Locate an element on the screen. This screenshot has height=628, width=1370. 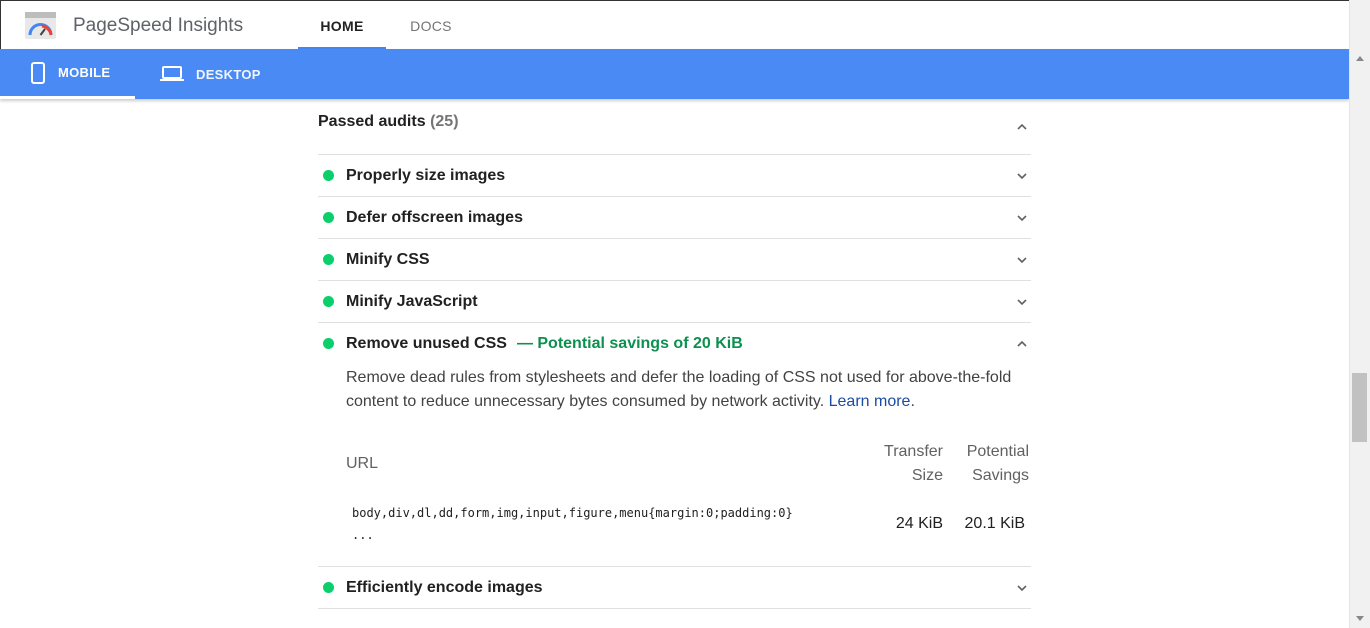
scroll-up-arrow-icon is located at coordinates (1360, 58).